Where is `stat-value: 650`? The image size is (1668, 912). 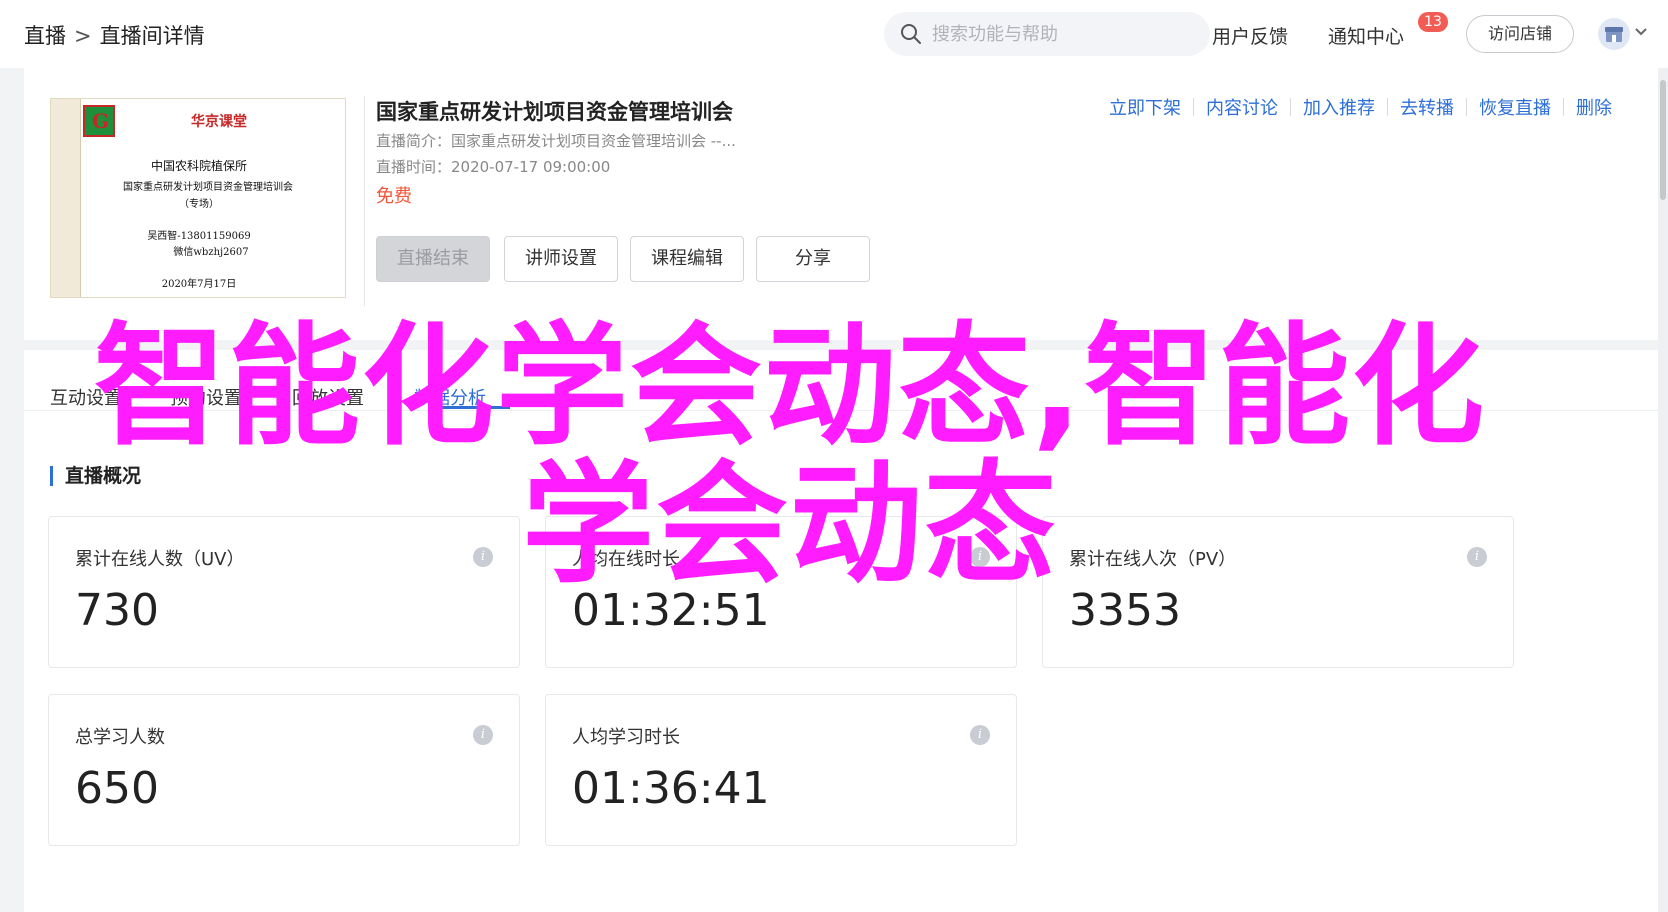 stat-value: 650 is located at coordinates (117, 788).